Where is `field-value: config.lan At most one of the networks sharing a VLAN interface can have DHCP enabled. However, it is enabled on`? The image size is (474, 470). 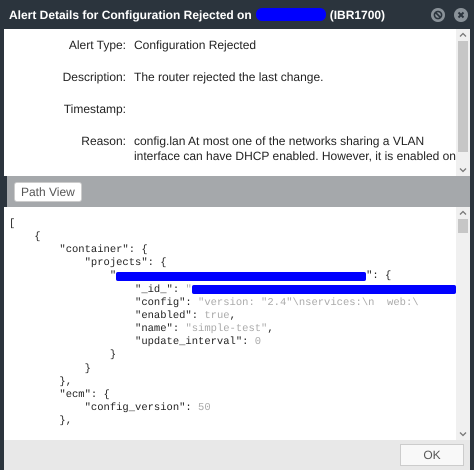 field-value: config.lan At most one of the networks sharing a VLAN interface can have DHCP enabled. However, it is enabled on is located at coordinates (295, 149).